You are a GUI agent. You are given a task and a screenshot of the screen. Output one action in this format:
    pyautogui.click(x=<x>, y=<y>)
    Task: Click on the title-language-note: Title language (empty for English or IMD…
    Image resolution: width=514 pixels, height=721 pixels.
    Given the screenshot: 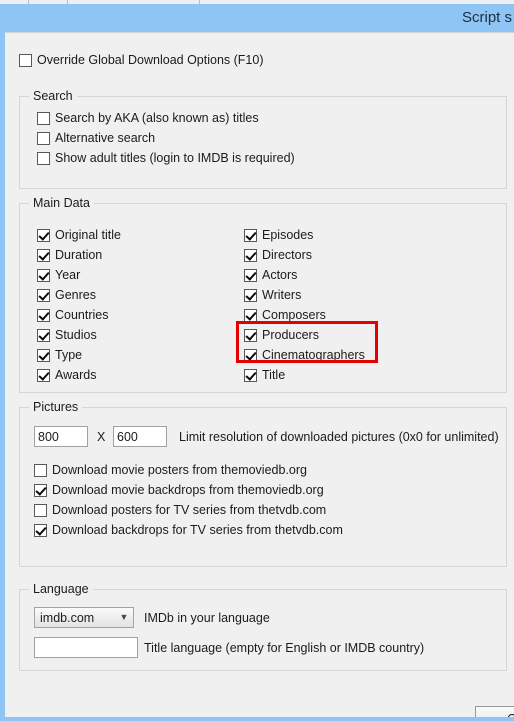 What is the action you would take?
    pyautogui.click(x=284, y=648)
    